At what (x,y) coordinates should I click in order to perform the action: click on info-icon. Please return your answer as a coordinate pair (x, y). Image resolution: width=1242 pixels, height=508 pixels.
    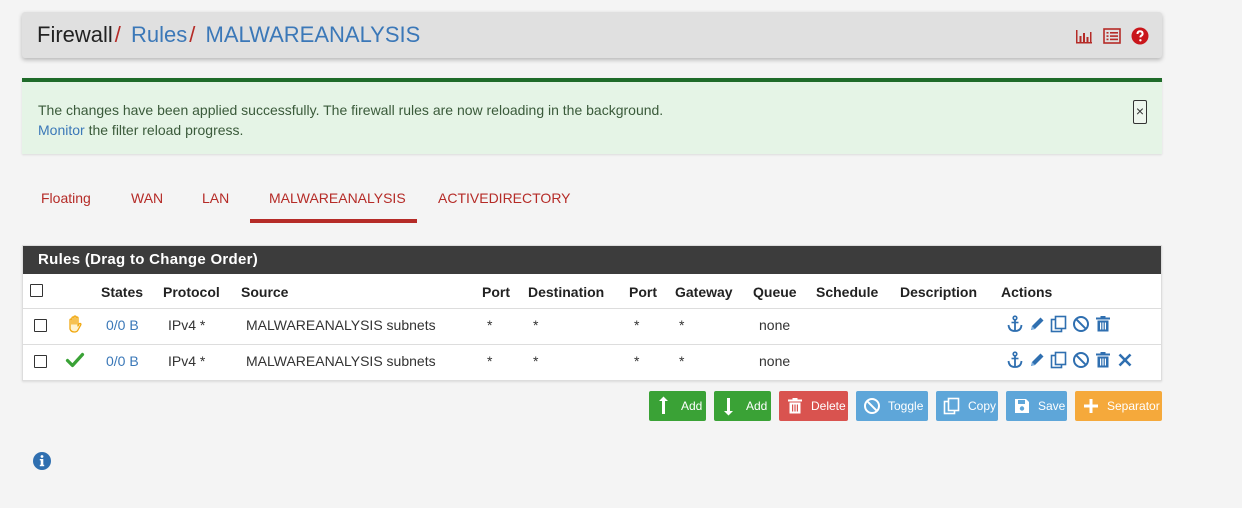
    Looking at the image, I should click on (42, 461).